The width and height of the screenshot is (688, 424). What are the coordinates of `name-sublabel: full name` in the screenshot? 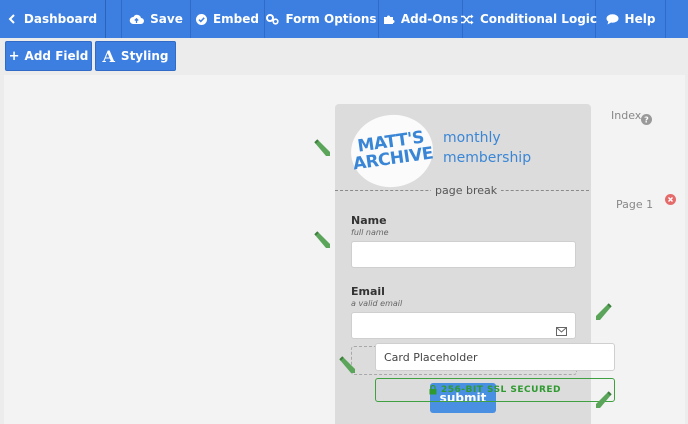 It's located at (370, 232).